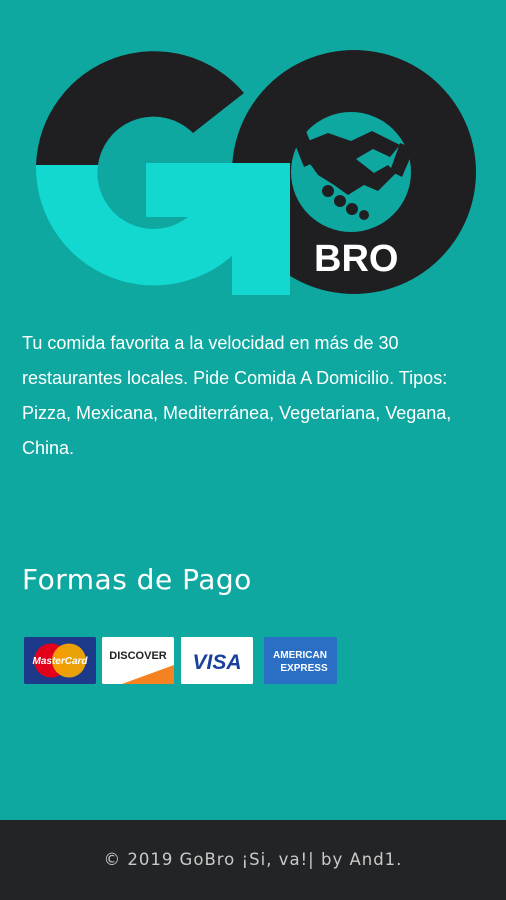  I want to click on amex-card: AMERICAN EXPRESS, so click(300, 660).